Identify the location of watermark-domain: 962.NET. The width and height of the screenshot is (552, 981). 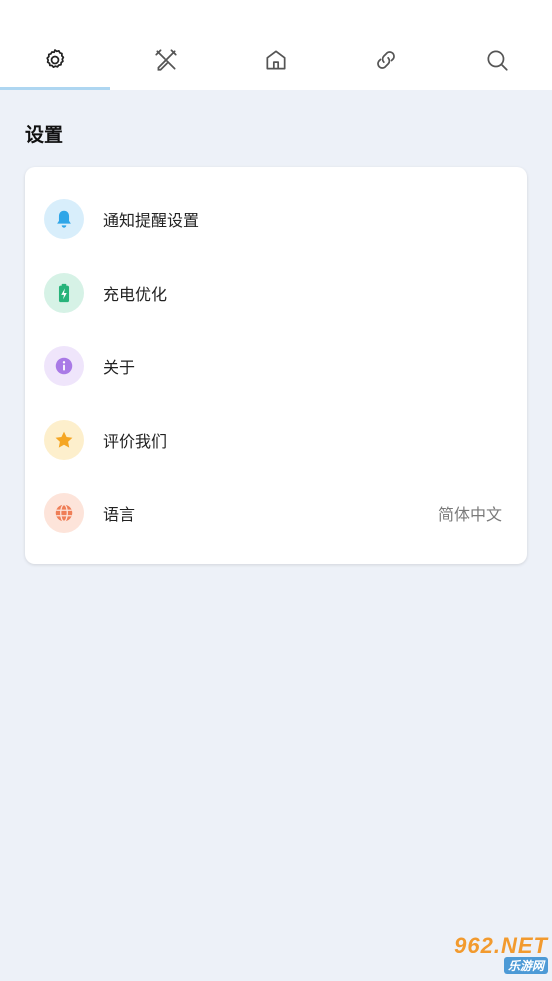
(501, 945).